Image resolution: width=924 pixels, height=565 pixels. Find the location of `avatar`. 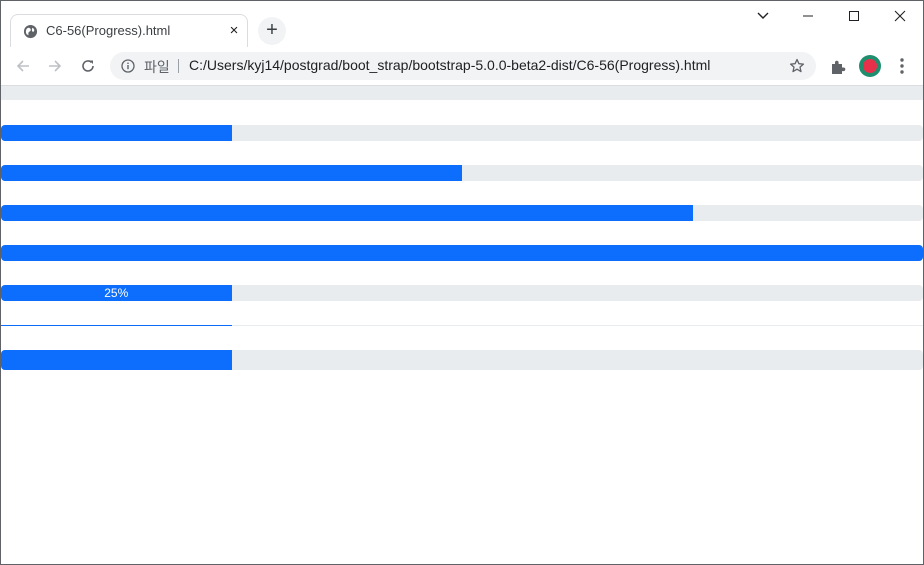

avatar is located at coordinates (870, 66).